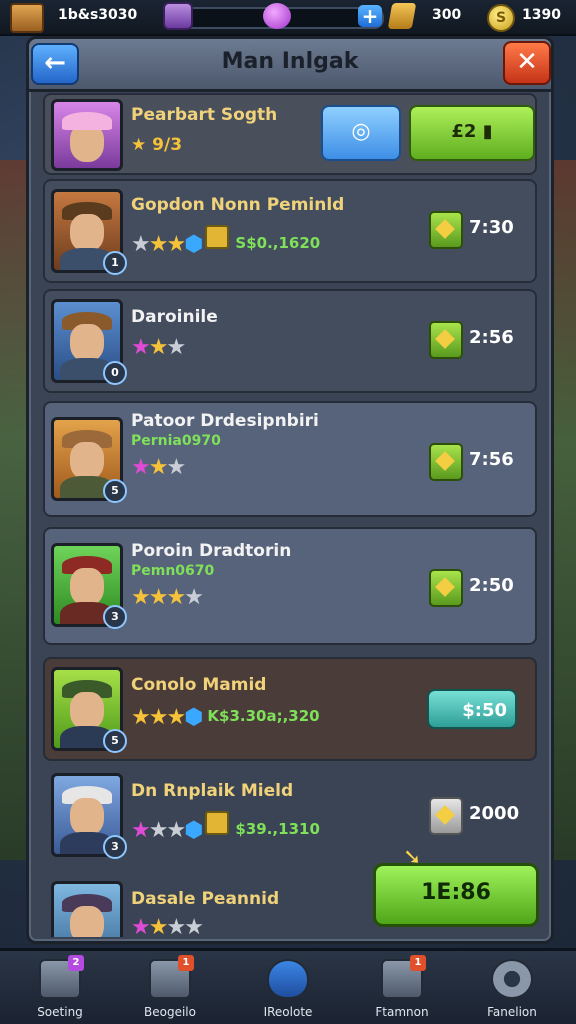 Image resolution: width=576 pixels, height=1024 pixels. I want to click on gold-count: 1390, so click(541, 15).